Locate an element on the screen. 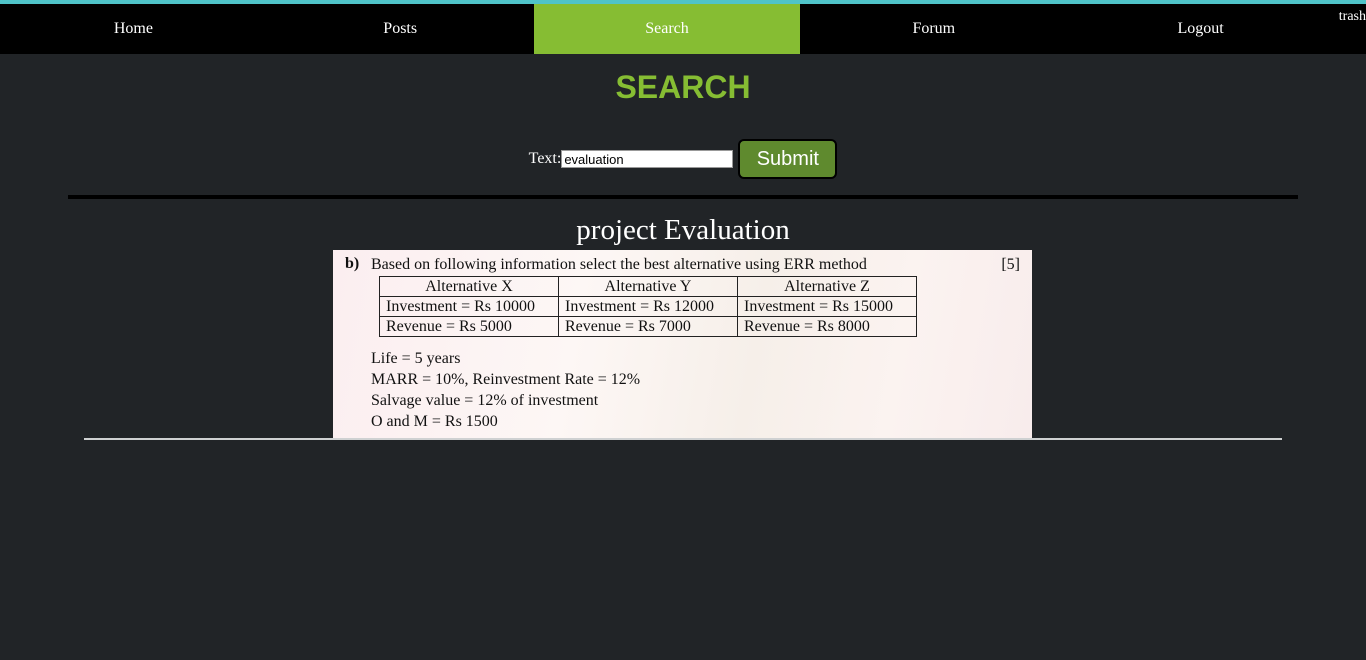 The height and width of the screenshot is (660, 1366). nav-logout: Logout is located at coordinates (1200, 29).